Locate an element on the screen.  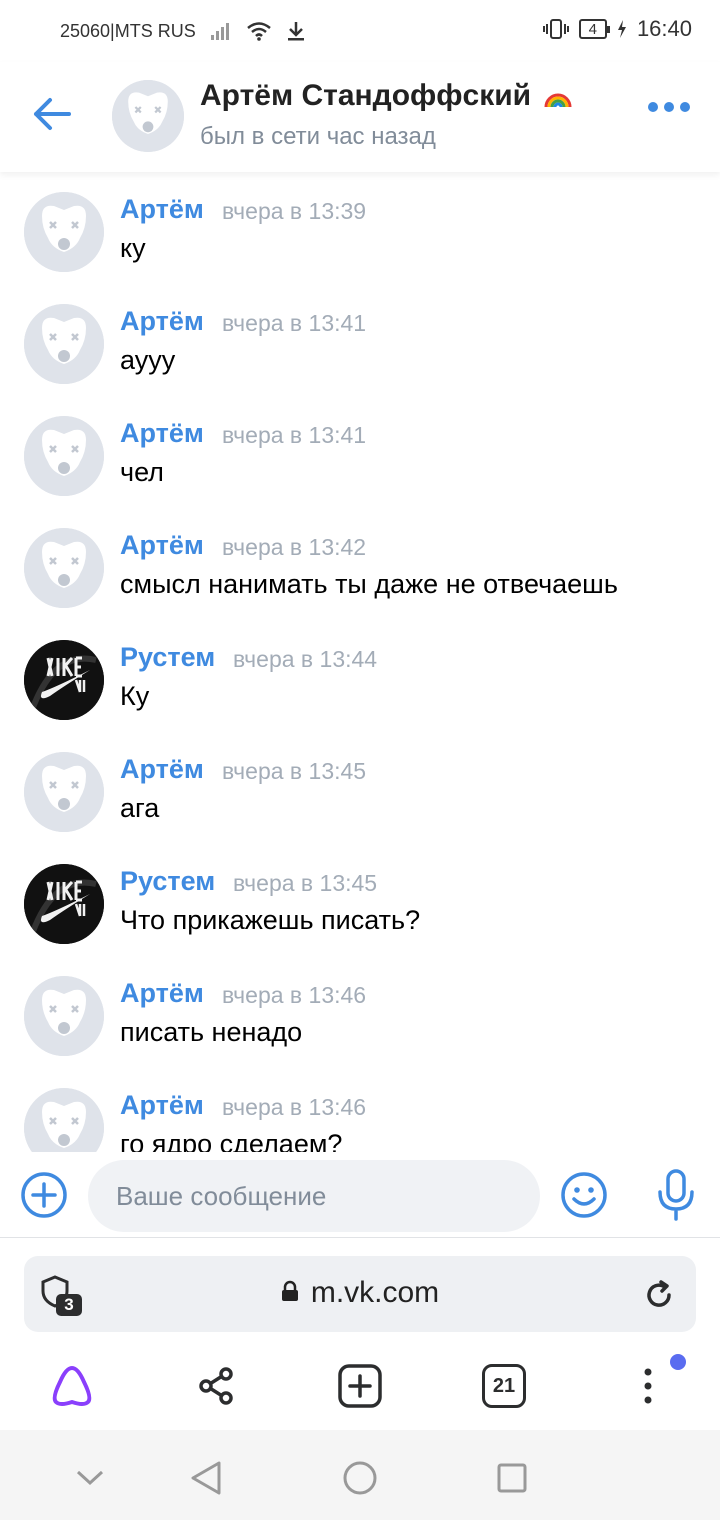
emoji-button is located at coordinates (584, 1195).